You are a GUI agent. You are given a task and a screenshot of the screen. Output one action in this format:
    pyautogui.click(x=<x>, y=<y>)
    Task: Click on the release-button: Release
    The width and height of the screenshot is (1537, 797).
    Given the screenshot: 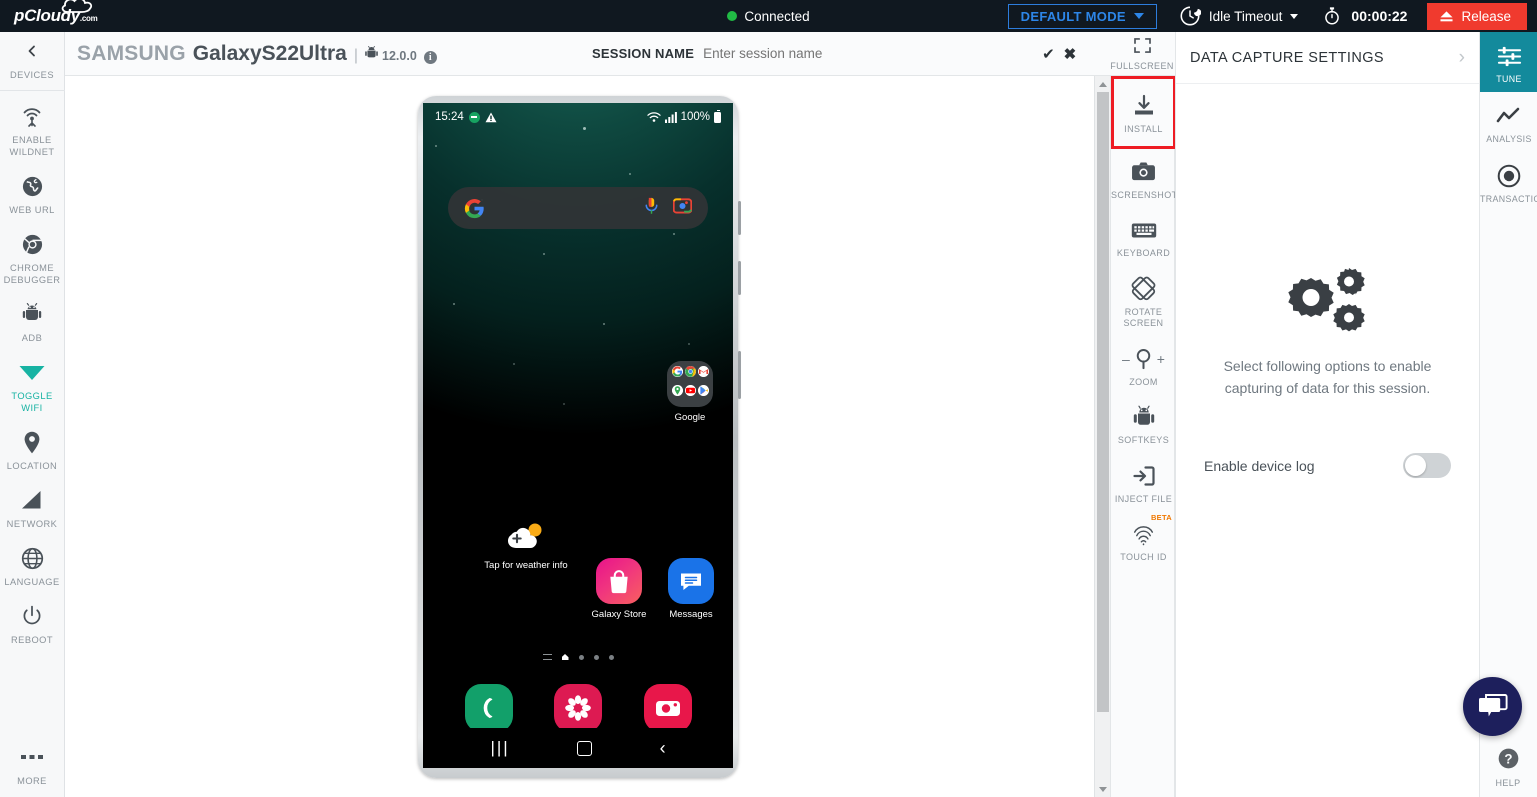 What is the action you would take?
    pyautogui.click(x=1477, y=16)
    